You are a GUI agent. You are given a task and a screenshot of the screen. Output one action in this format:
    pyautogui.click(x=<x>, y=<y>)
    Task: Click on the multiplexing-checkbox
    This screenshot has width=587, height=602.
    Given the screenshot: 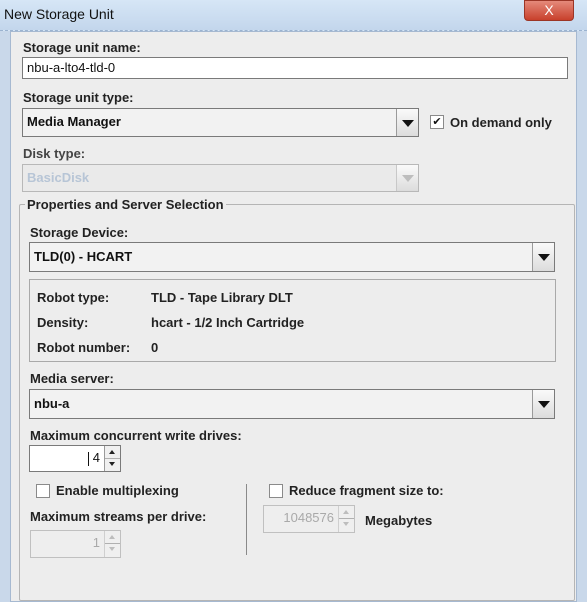 What is the action you would take?
    pyautogui.click(x=43, y=491)
    